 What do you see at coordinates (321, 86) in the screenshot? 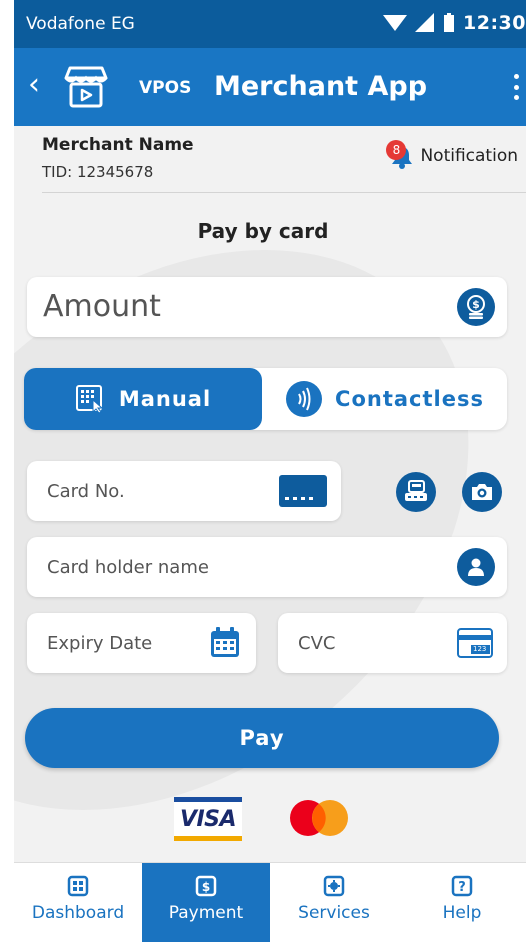
I see `app-title: Merchant App` at bounding box center [321, 86].